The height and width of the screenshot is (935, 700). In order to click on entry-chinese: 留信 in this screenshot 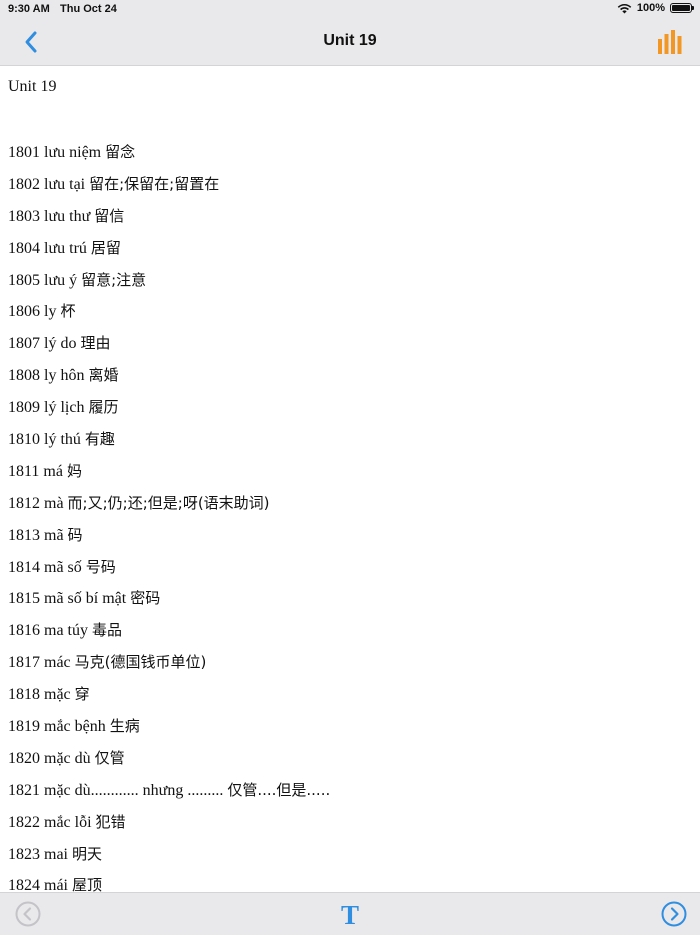, I will do `click(109, 215)`.